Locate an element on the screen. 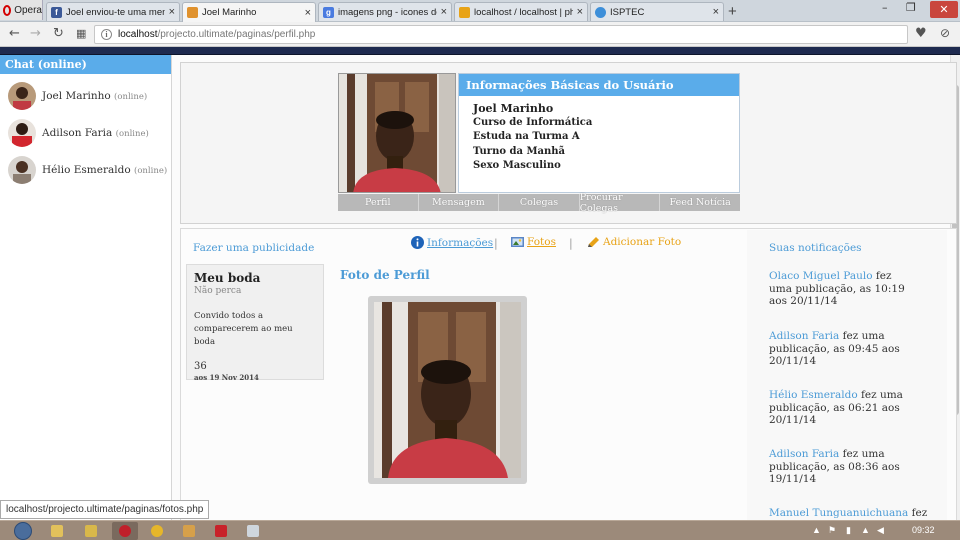 Image resolution: width=960 pixels, height=540 pixels. file-explorer-icon is located at coordinates (57, 531).